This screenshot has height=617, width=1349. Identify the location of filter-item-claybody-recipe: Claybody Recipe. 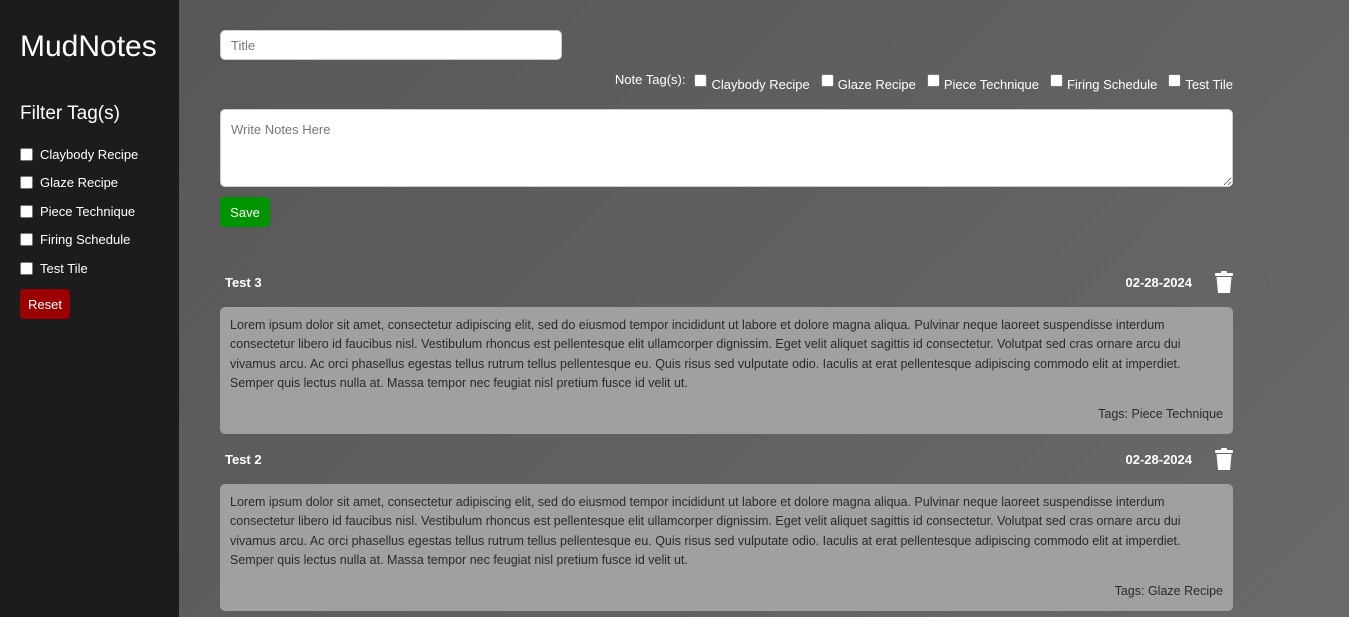
(79, 154).